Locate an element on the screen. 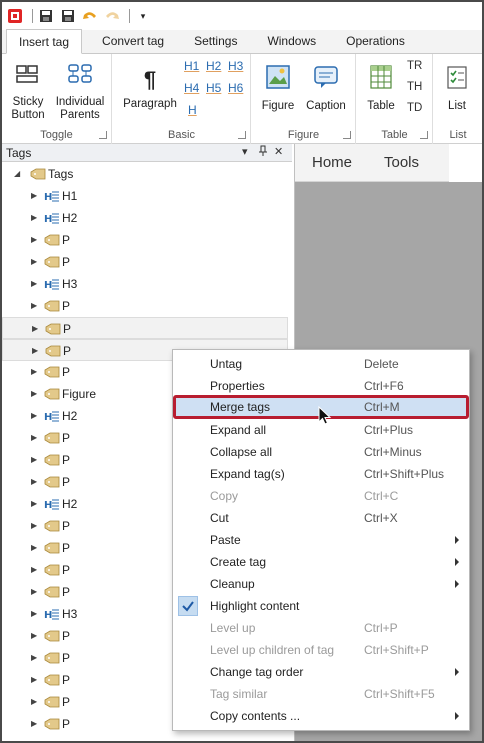 This screenshot has height=743, width=484. menu-item-level-up: Level up Ctrl+P is located at coordinates (321, 628).